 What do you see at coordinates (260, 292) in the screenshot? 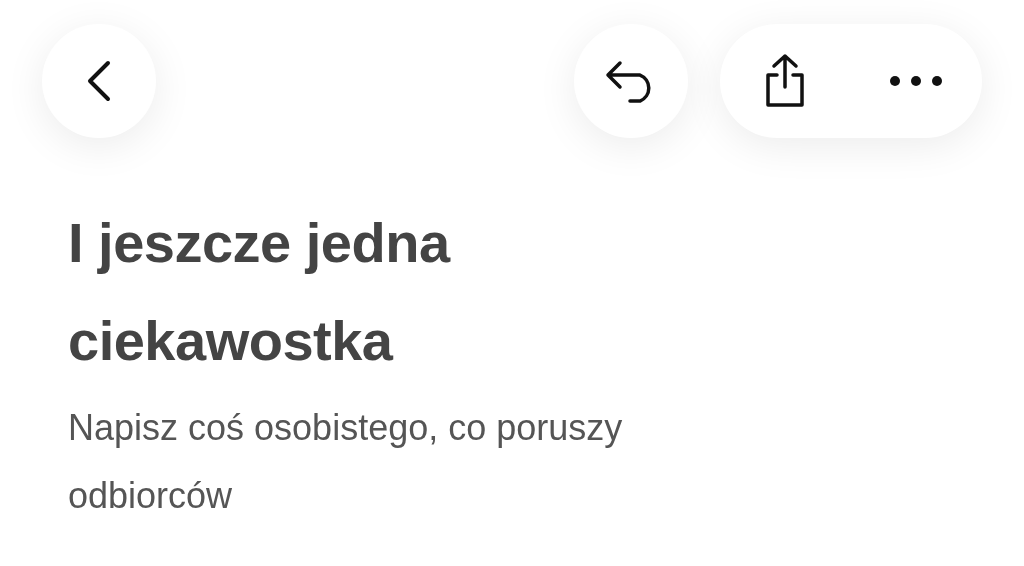
I see `heading: I jeszcze jedna ciekawostka` at bounding box center [260, 292].